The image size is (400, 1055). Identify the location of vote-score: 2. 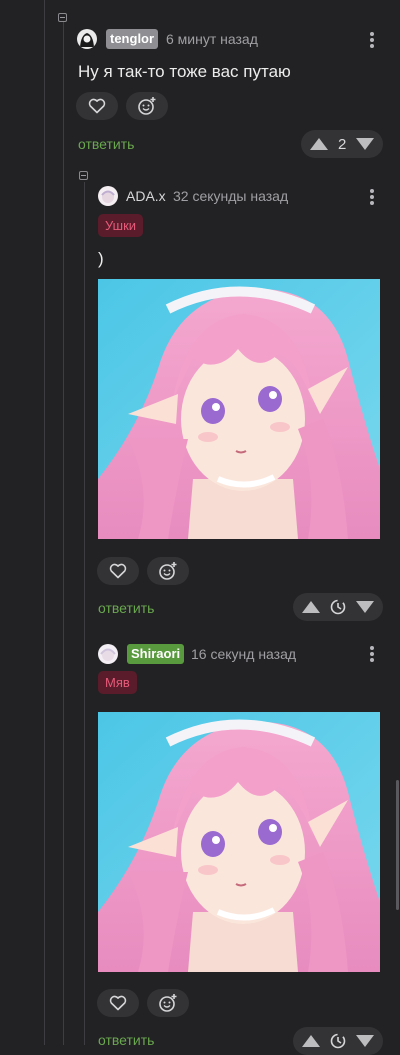
(342, 144).